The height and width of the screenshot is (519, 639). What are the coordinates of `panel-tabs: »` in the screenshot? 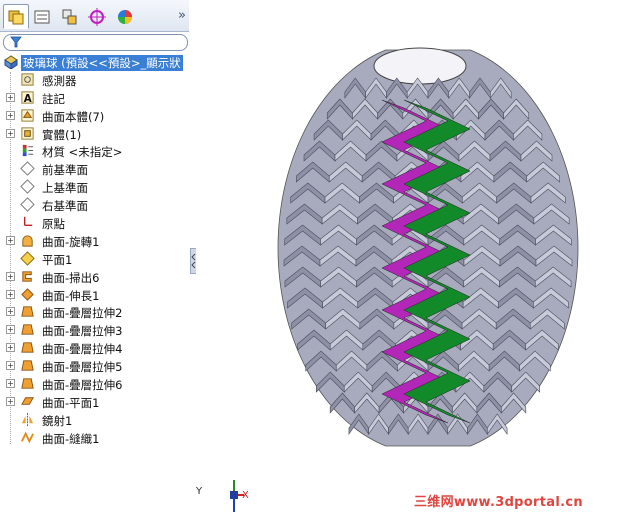 It's located at (94, 16).